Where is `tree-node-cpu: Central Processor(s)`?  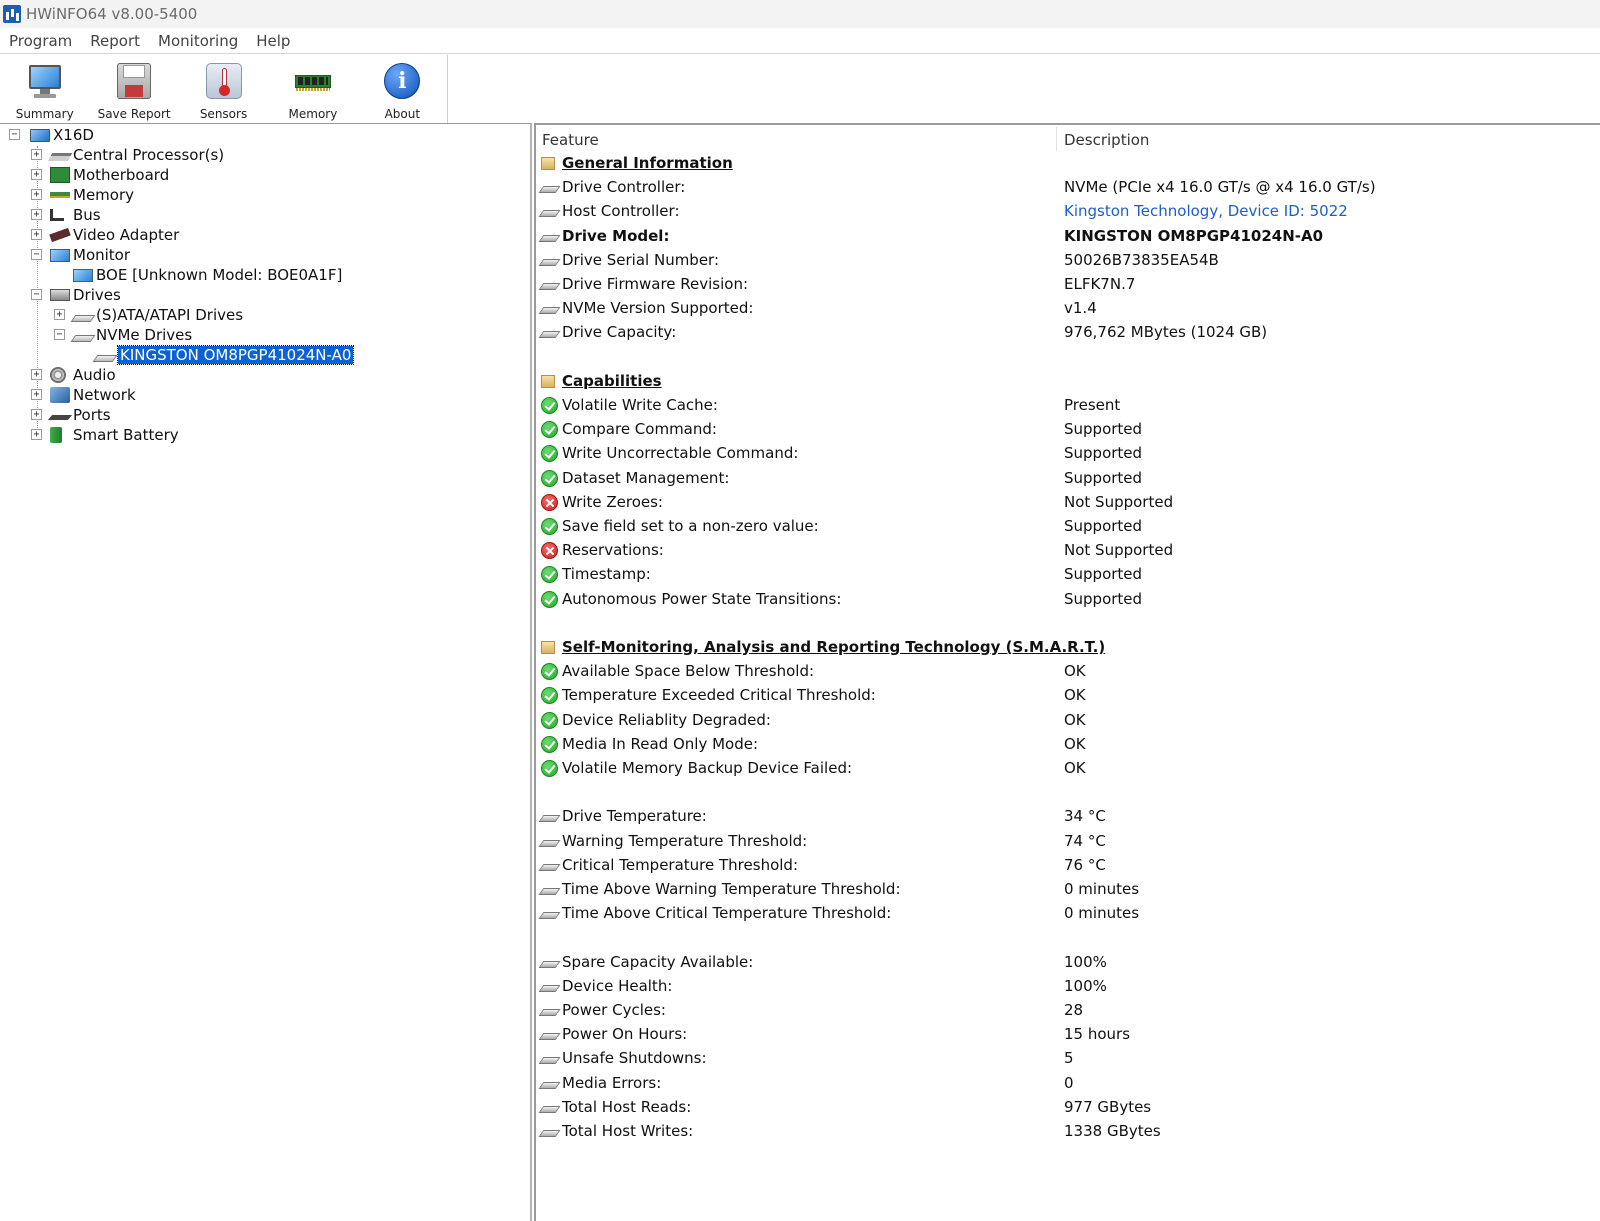
tree-node-cpu: Central Processor(s) is located at coordinates (135, 155).